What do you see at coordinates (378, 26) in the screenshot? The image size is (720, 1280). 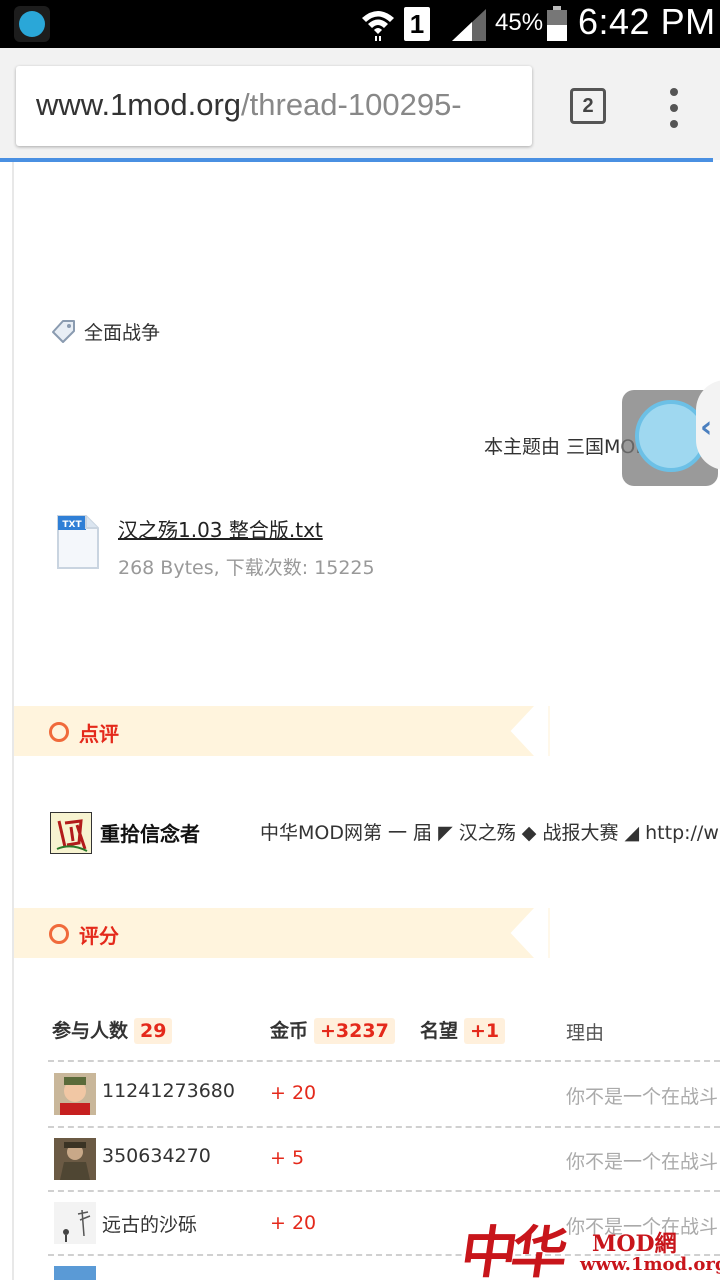 I see `wifi-icon` at bounding box center [378, 26].